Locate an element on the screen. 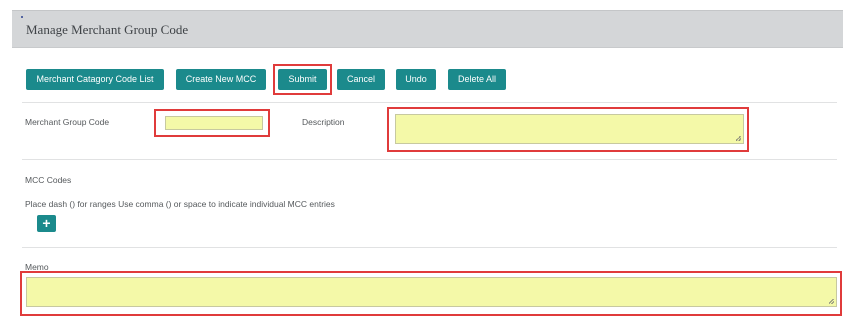 The height and width of the screenshot is (320, 843). memo-label: Memo is located at coordinates (37, 267).